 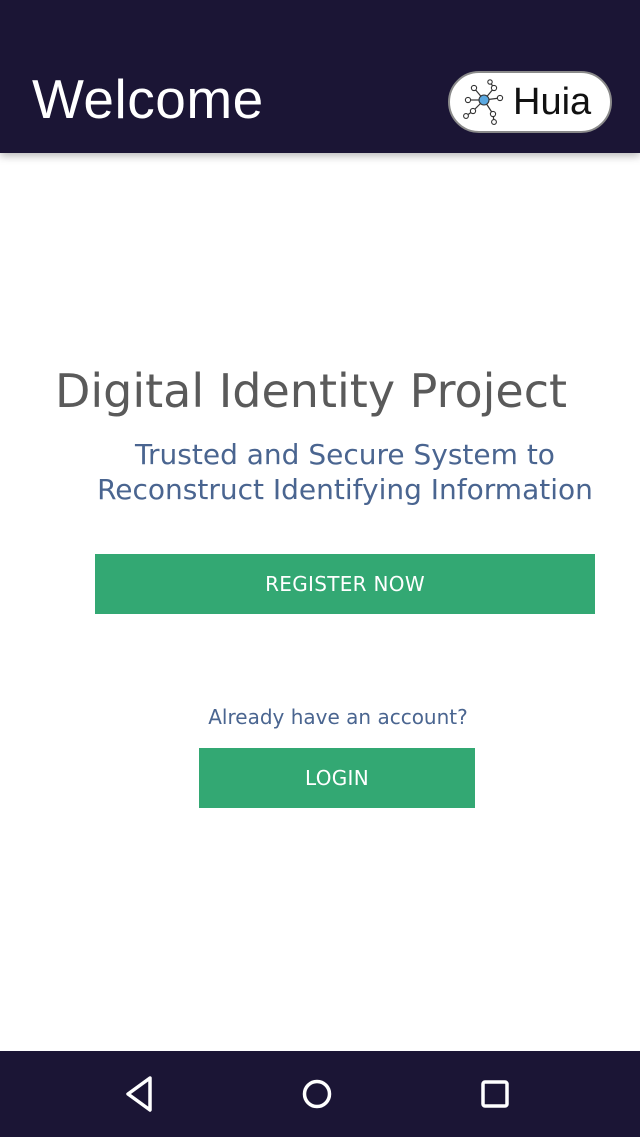 I want to click on app-bar: Welcome Huia, so click(x=320, y=76).